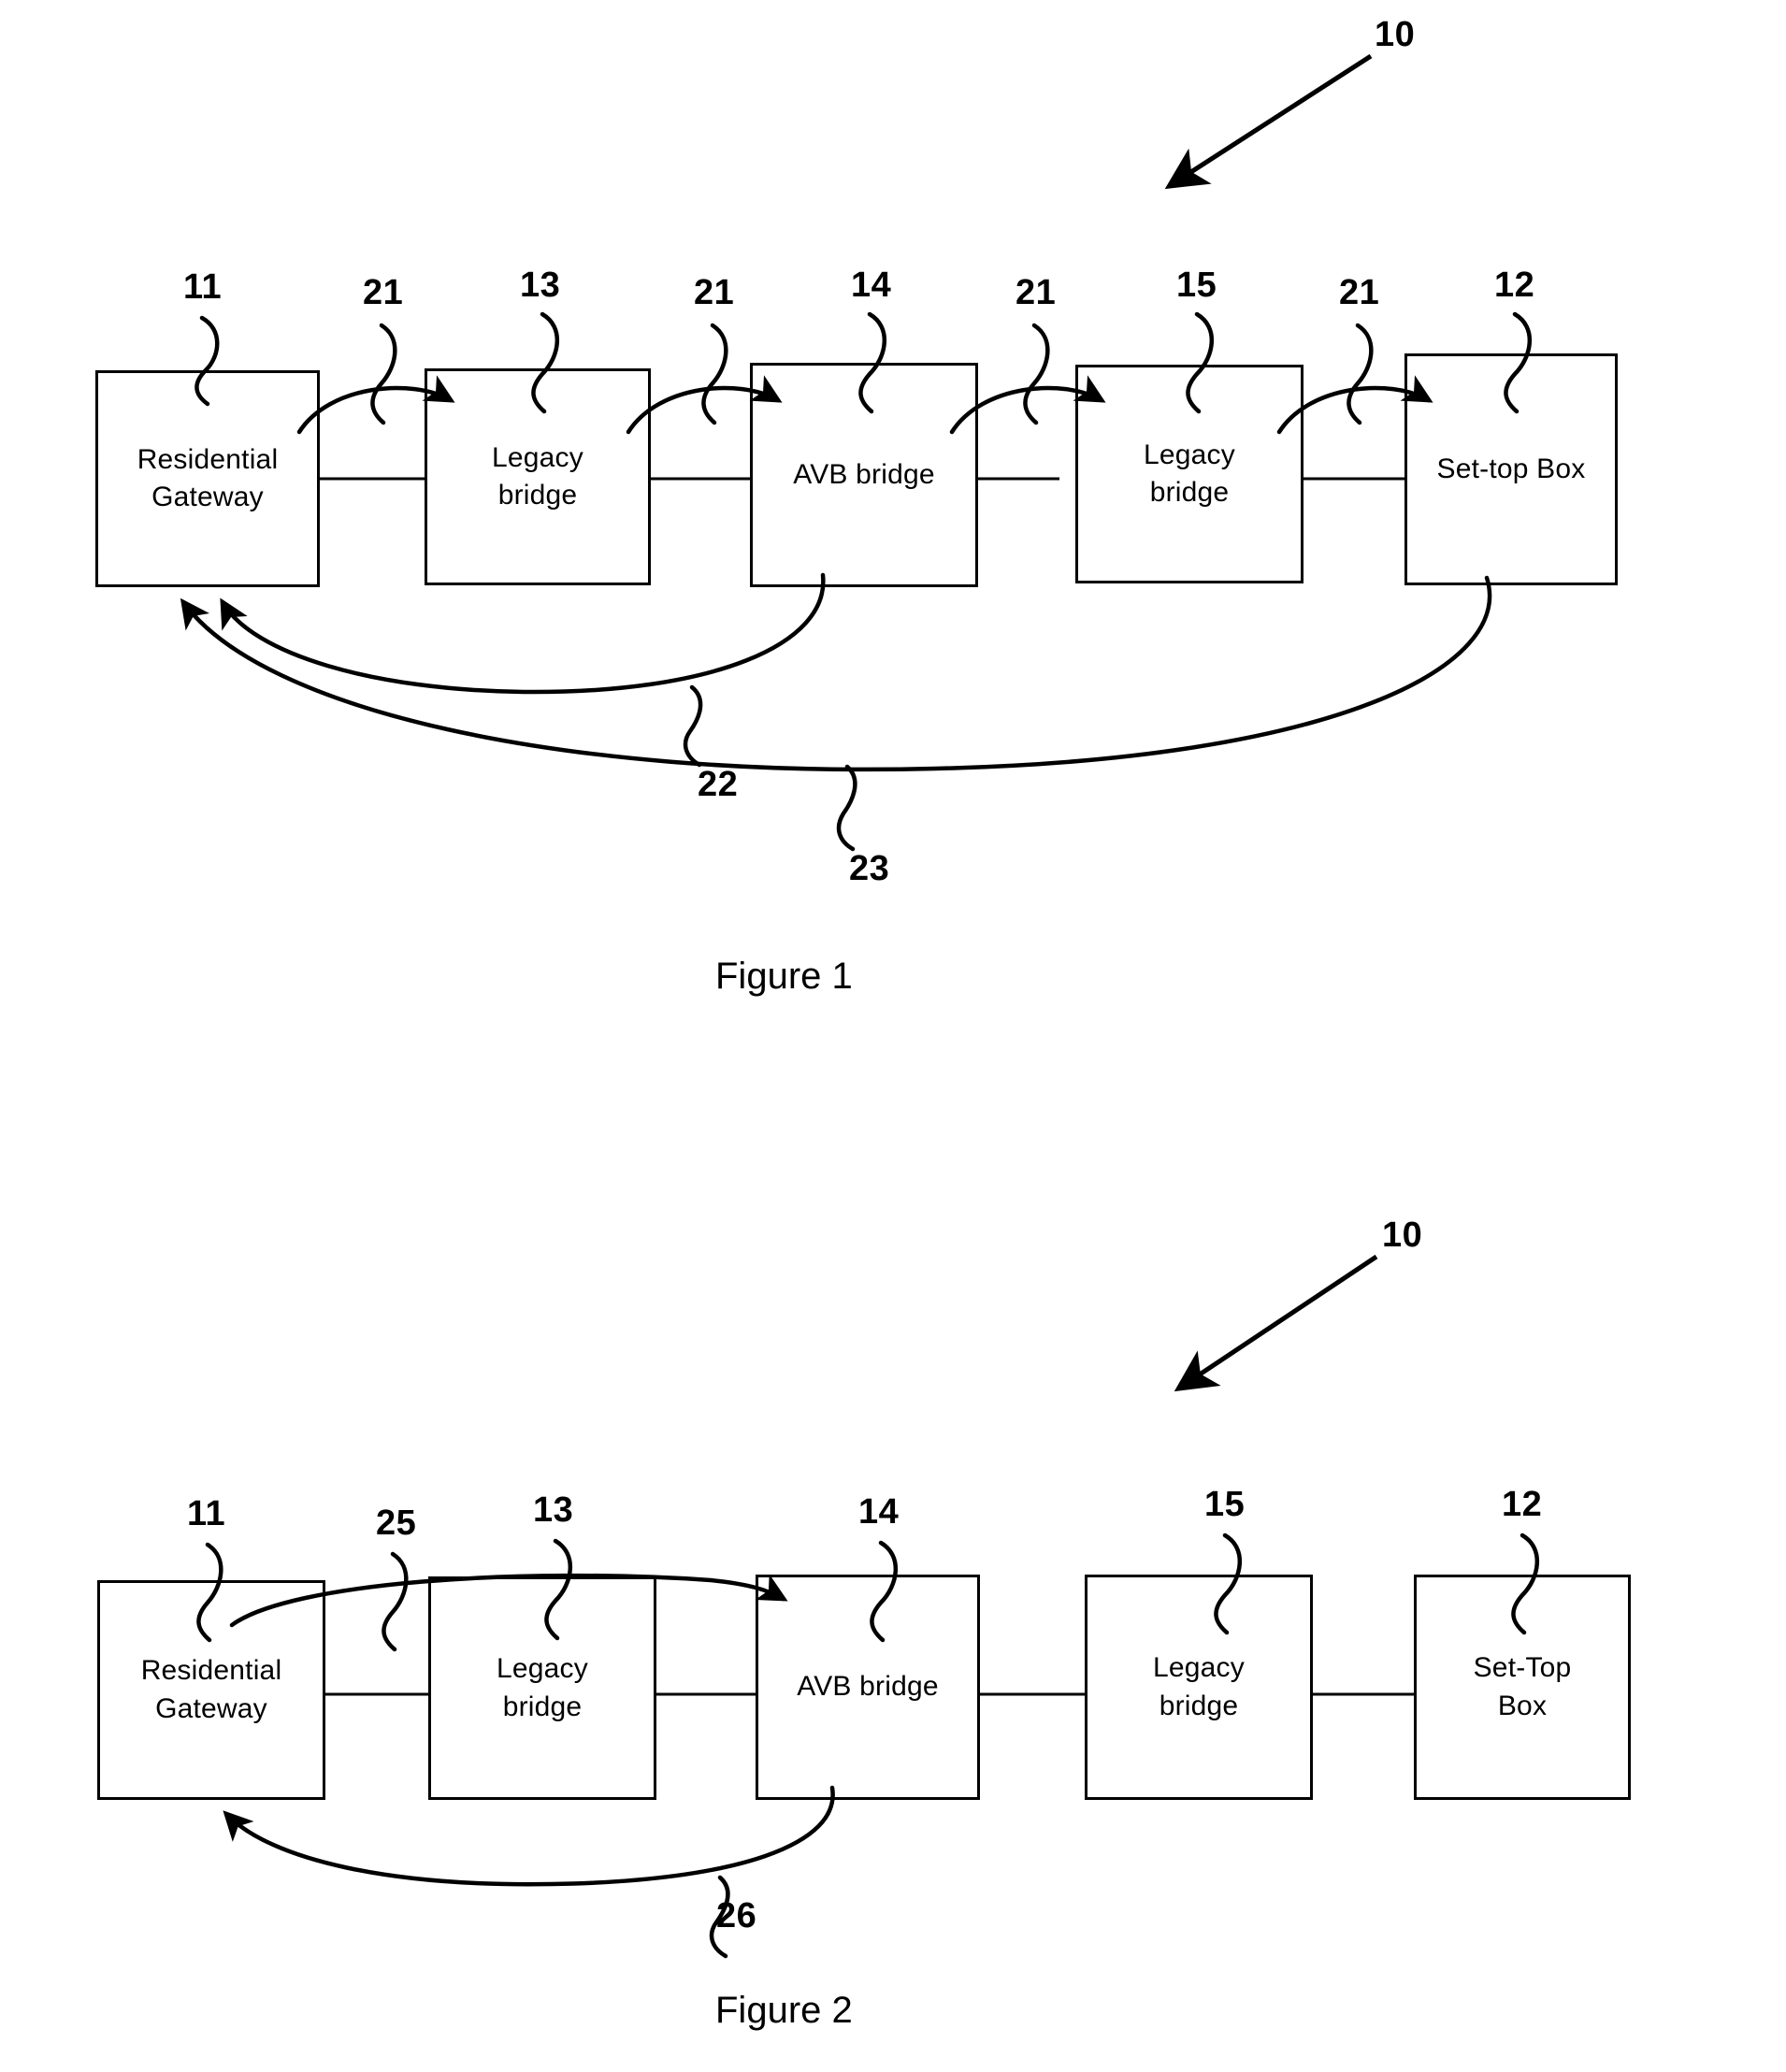 The height and width of the screenshot is (2072, 1786). What do you see at coordinates (203, 287) in the screenshot?
I see `fig1-ref-11: 11` at bounding box center [203, 287].